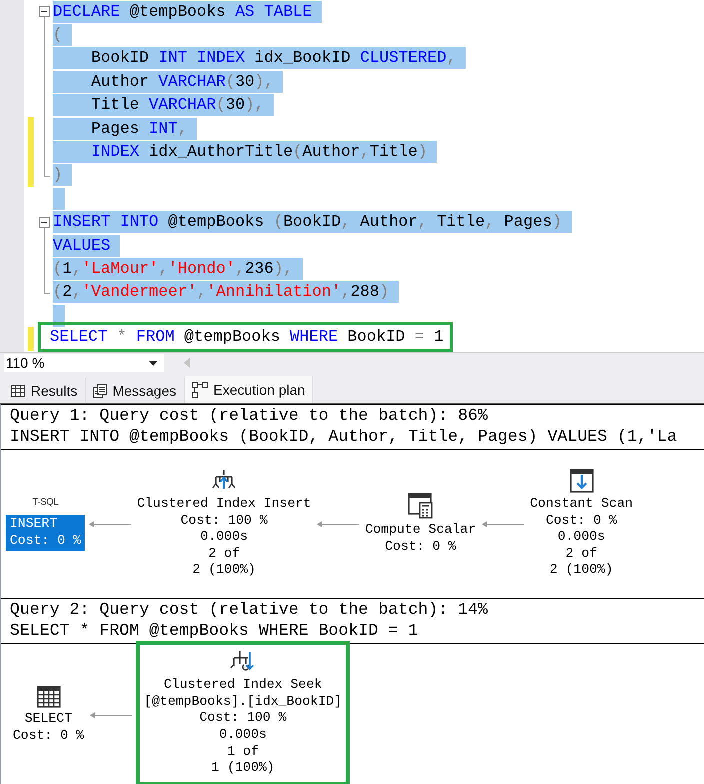 The image size is (704, 784). I want to click on table-icon, so click(48, 697).